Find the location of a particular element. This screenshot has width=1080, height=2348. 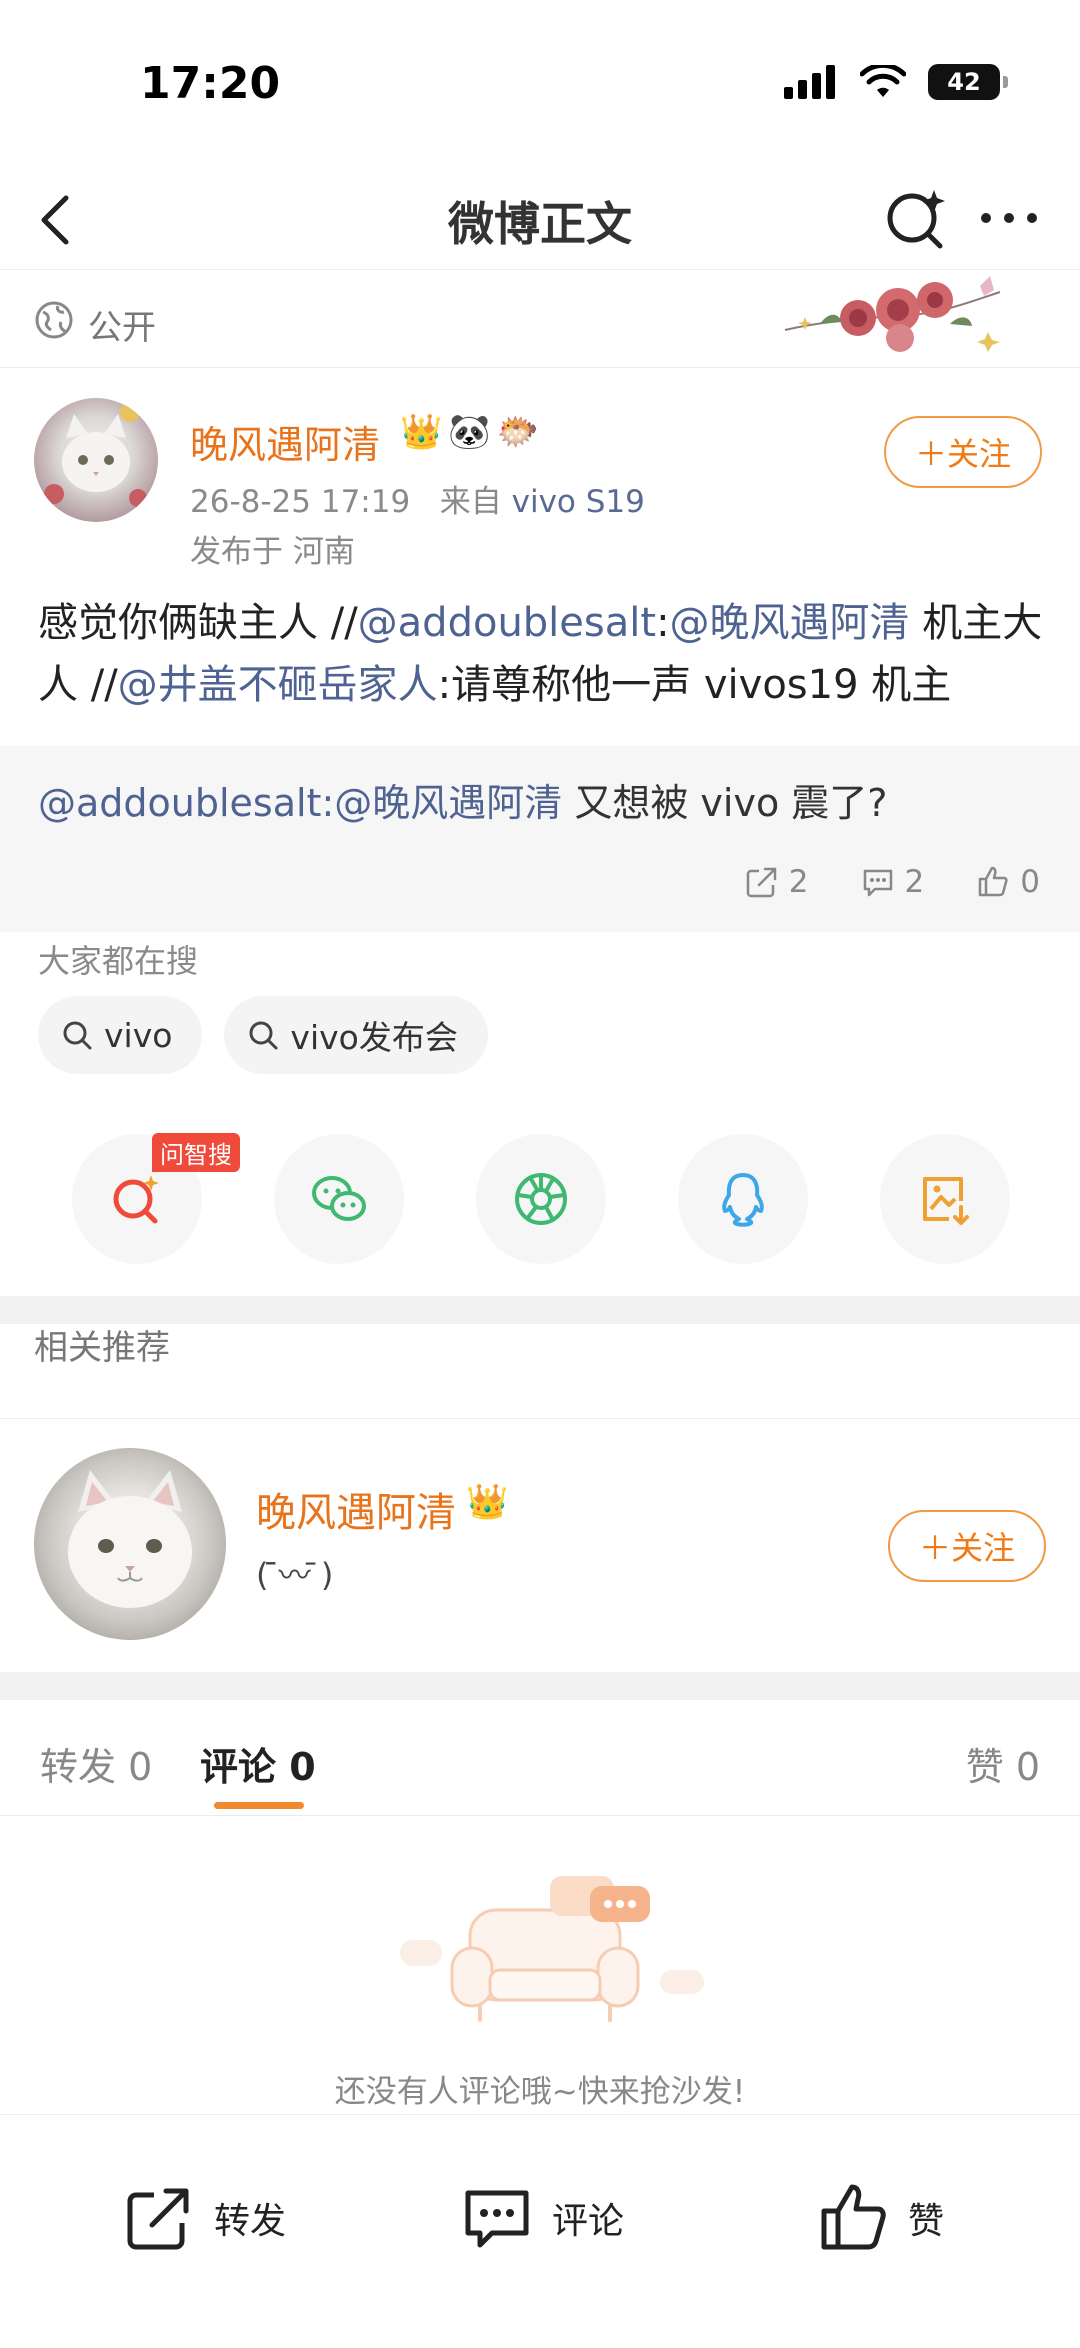

bottom-action-bar: 转发 评论 赞 is located at coordinates (540, 2231).